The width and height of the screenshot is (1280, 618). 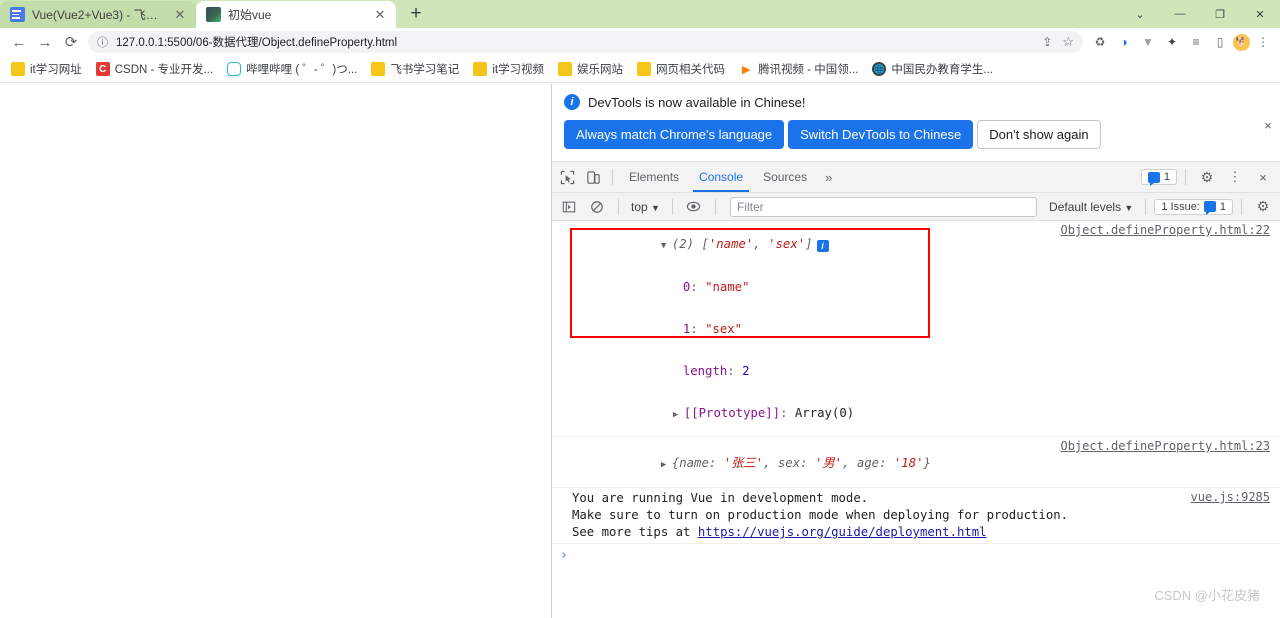 What do you see at coordinates (1260, 14) in the screenshot?
I see `close-window-icon: ✕` at bounding box center [1260, 14].